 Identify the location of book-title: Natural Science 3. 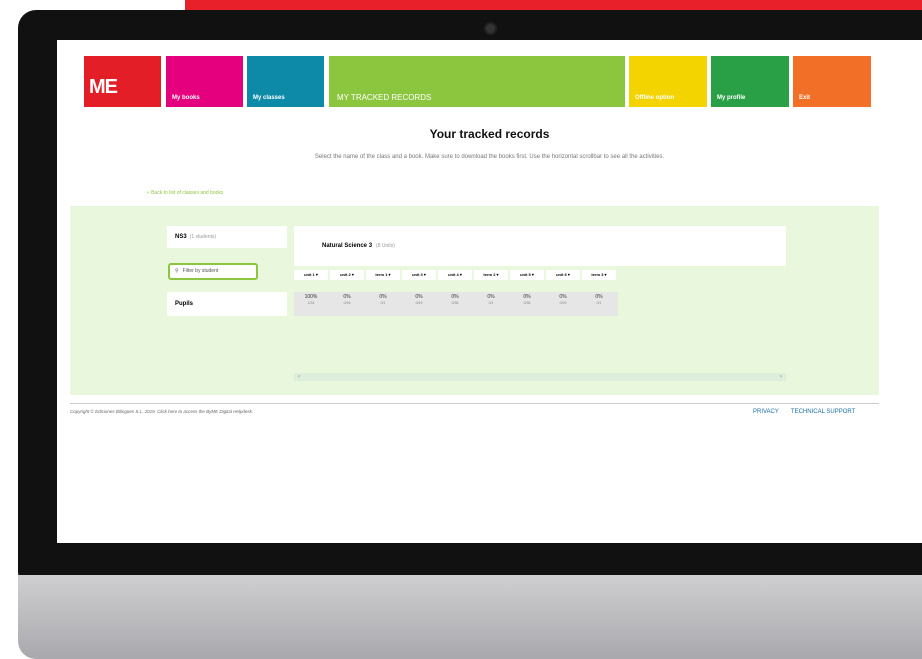
(347, 246).